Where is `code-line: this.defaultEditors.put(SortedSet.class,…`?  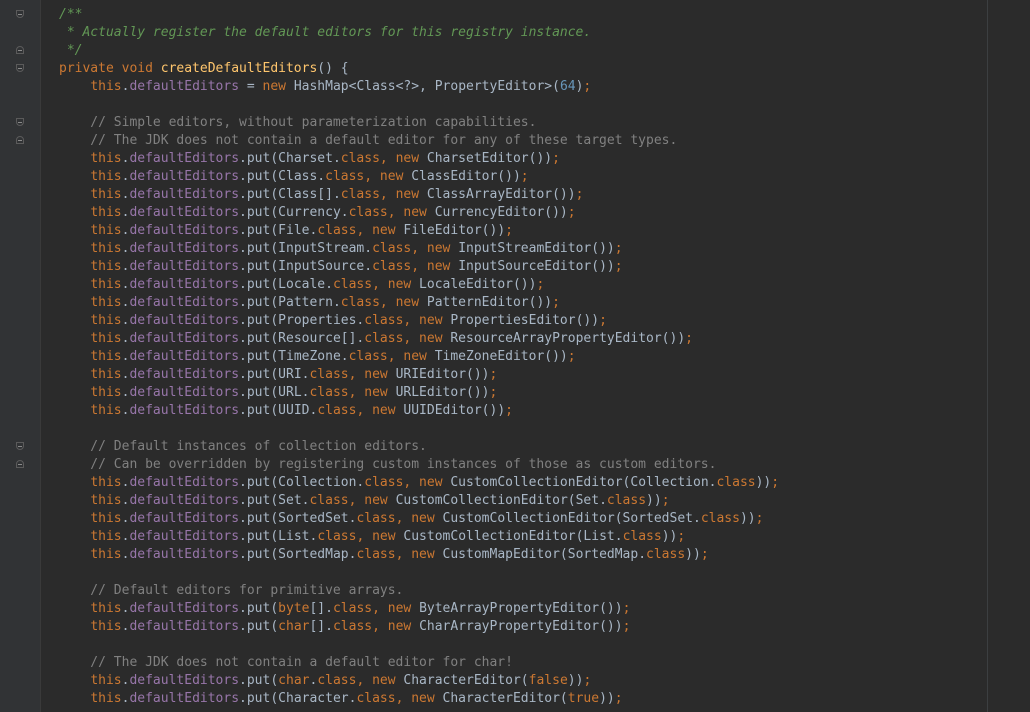 code-line: this.defaultEditors.put(SortedSet.class,… is located at coordinates (515, 519).